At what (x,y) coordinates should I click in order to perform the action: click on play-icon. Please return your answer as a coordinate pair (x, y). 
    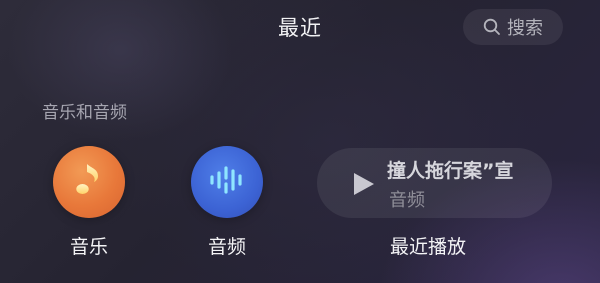
    Looking at the image, I should click on (364, 186).